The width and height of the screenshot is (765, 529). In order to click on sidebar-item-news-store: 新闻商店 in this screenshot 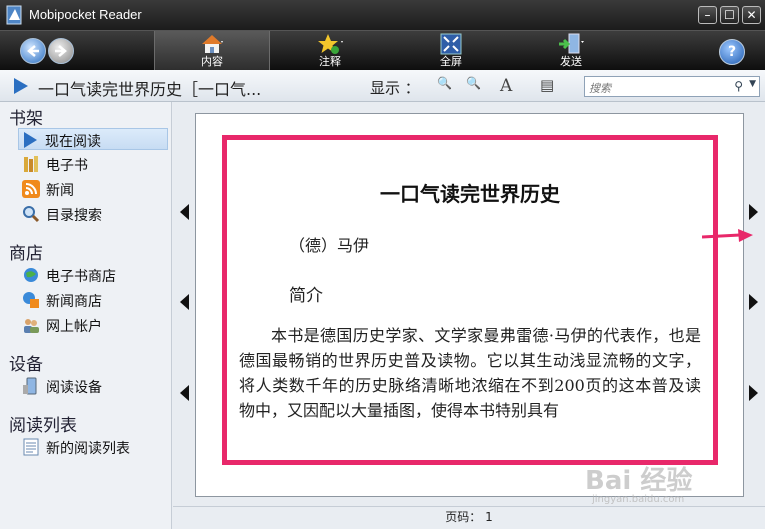, I will do `click(95, 300)`.